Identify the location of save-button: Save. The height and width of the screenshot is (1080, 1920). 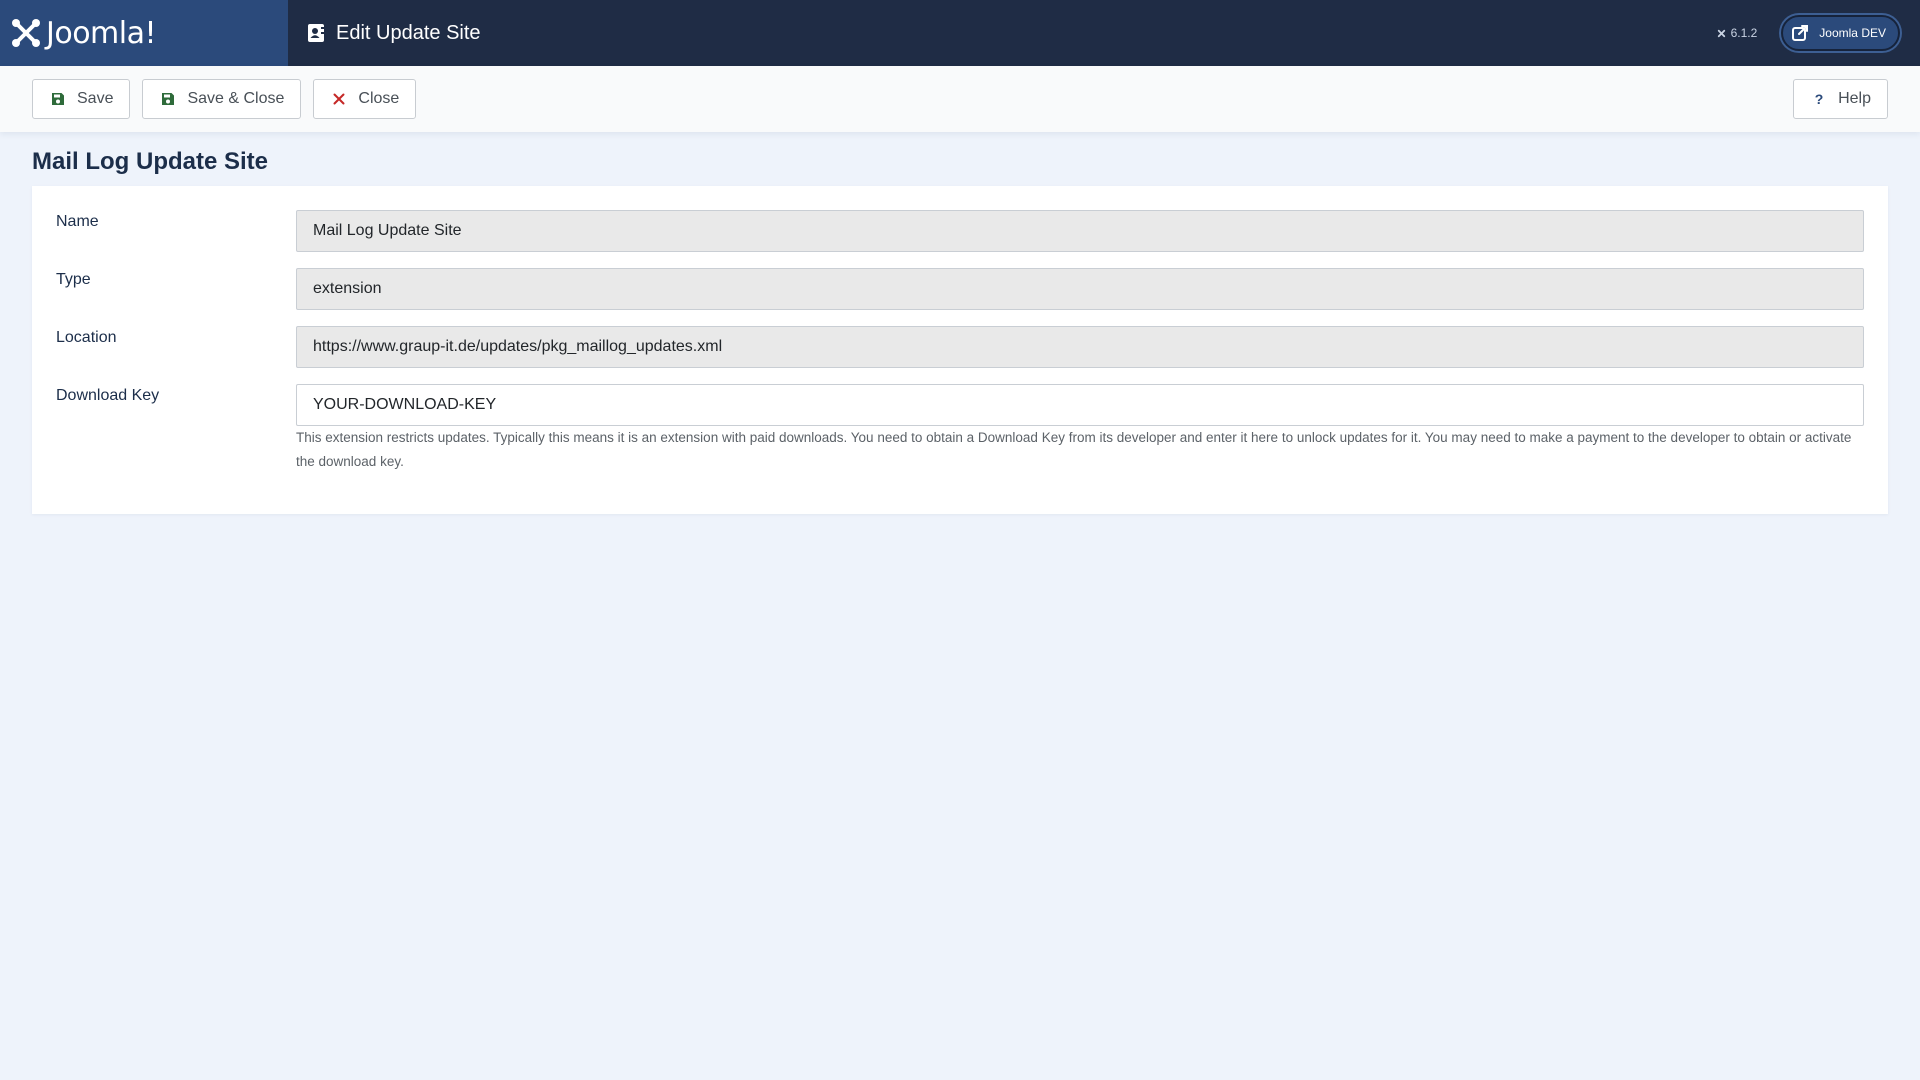
(81, 99).